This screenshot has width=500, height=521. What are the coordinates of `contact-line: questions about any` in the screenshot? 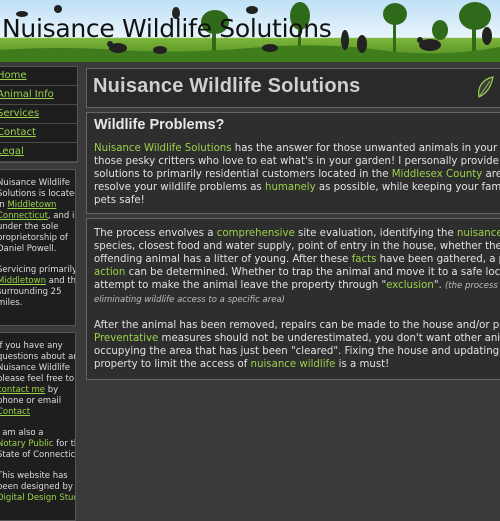 It's located at (37, 357).